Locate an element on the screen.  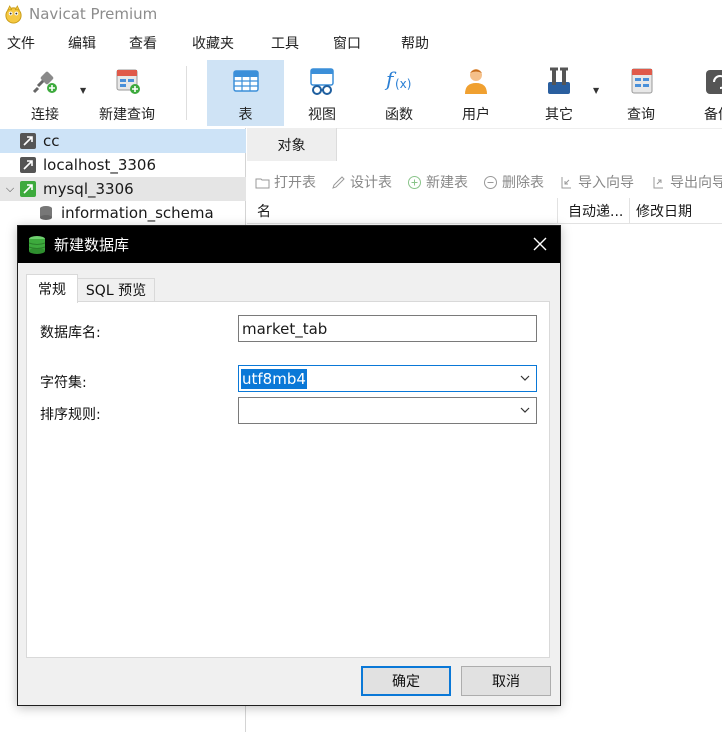
mysql-connection-icon is located at coordinates (28, 189).